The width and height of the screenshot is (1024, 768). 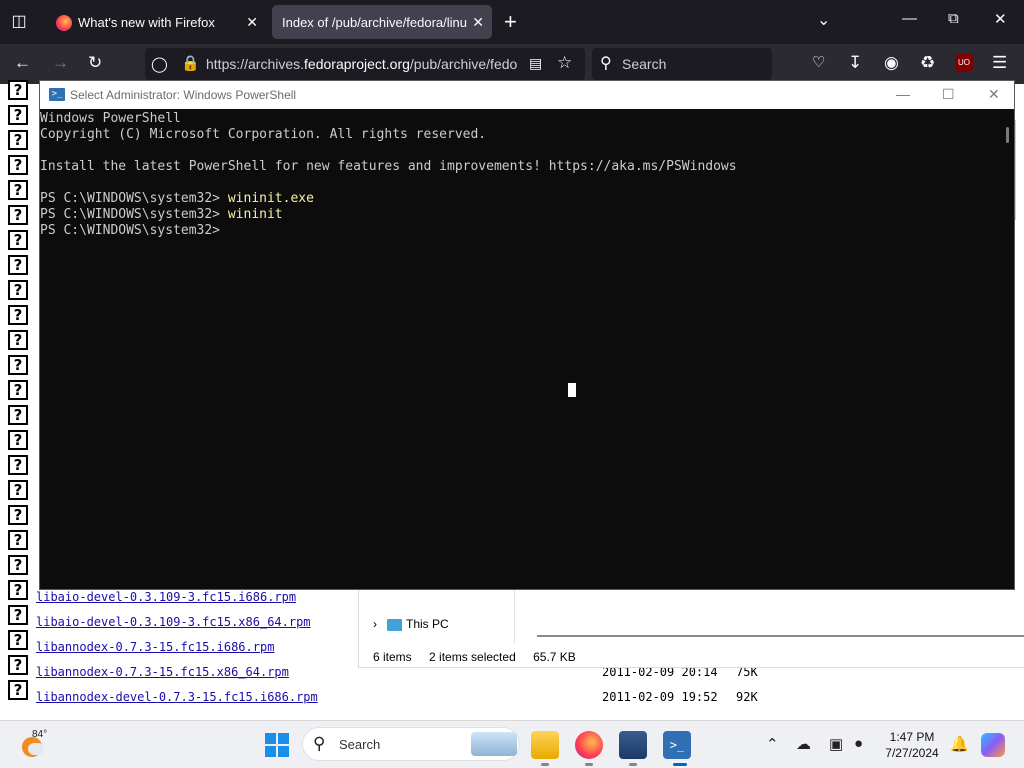 What do you see at coordinates (166, 597) in the screenshot?
I see `file-link: libaio-devel-0.3.109-3.fc15.i686.rpm` at bounding box center [166, 597].